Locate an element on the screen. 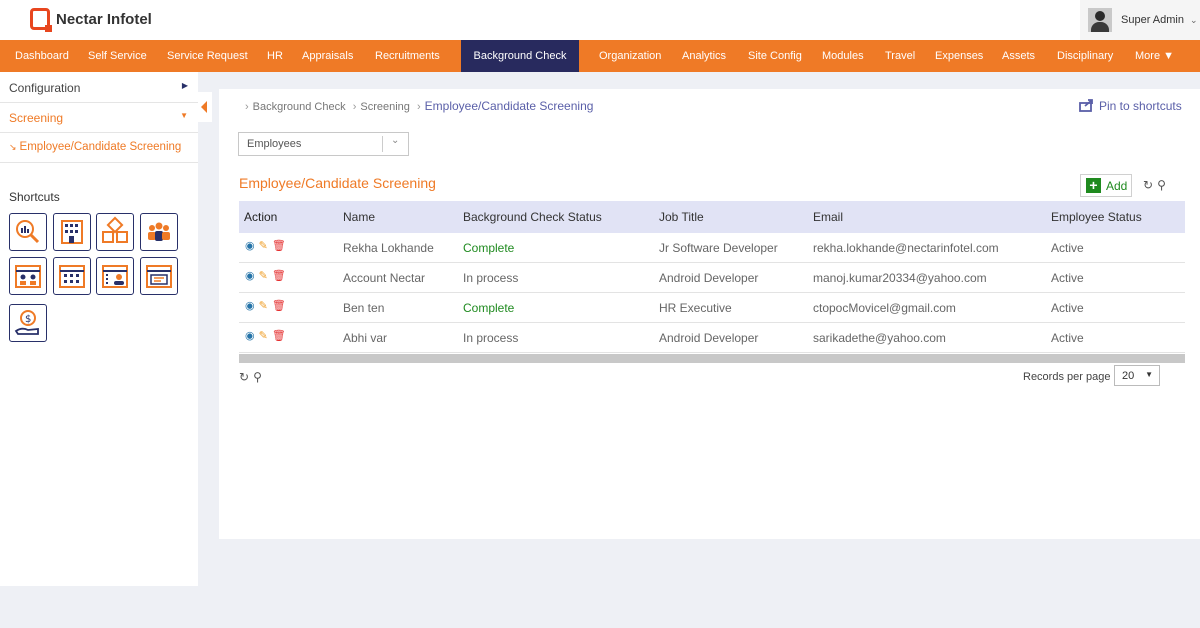 The height and width of the screenshot is (628, 1200). cell-email: rekha.lokhande@nectarinfotel.com is located at coordinates (906, 248).